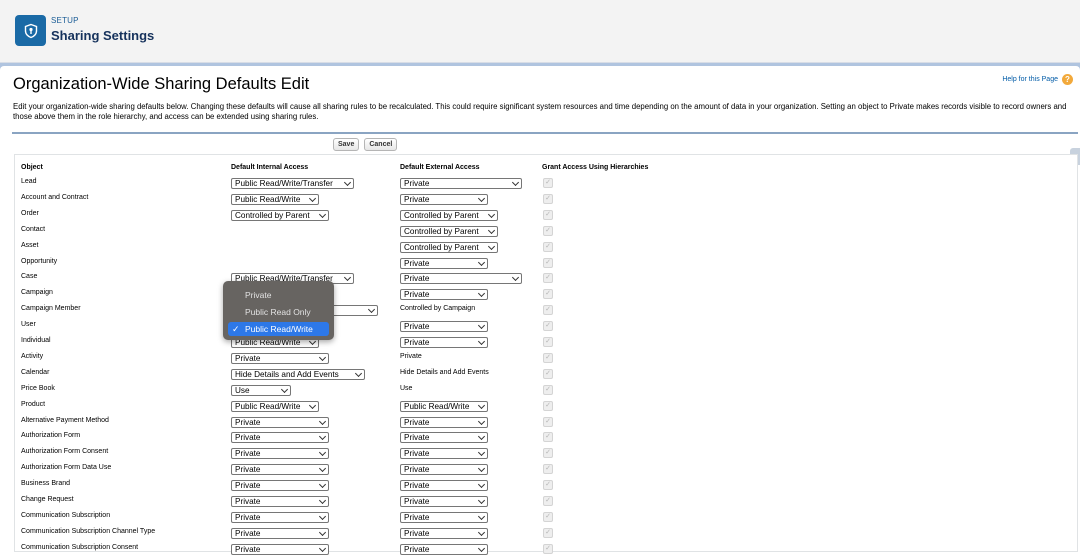  I want to click on internal-access-select: Public Read/Write/Transfer, so click(292, 183).